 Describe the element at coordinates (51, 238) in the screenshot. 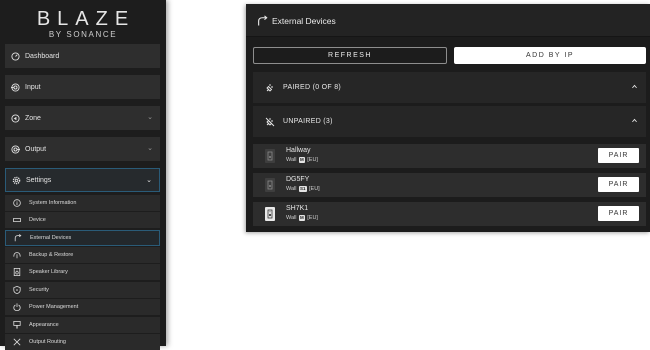

I see `settings-item-label: External Devices` at that location.